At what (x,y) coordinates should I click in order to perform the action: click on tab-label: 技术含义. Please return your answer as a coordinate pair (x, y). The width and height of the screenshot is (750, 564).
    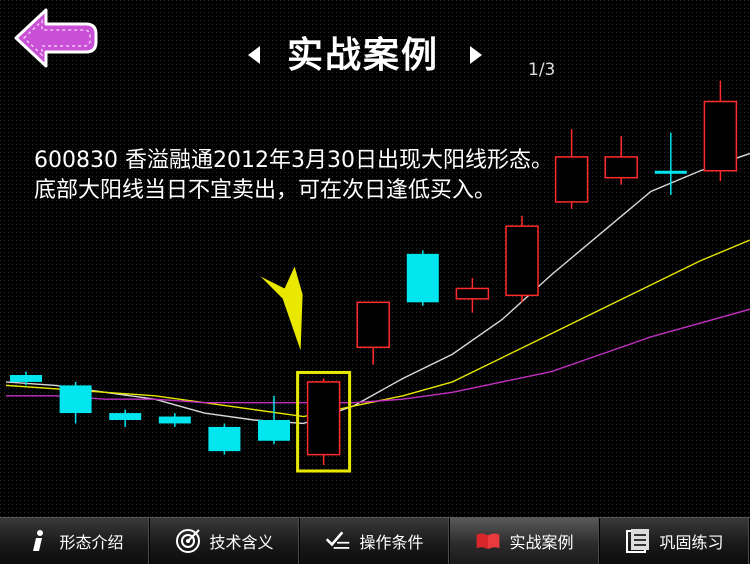
    Looking at the image, I should click on (241, 542).